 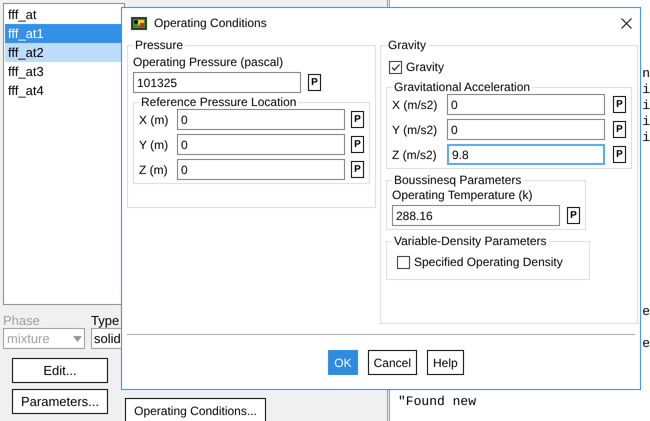 I want to click on input-field: 9.8, so click(x=526, y=154).